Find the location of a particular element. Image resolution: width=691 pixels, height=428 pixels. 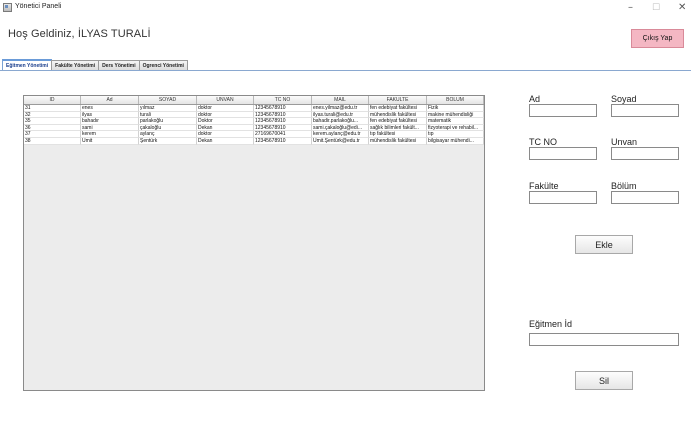

tab-instructor-management: Eğitmen Yönetimi is located at coordinates (27, 64).